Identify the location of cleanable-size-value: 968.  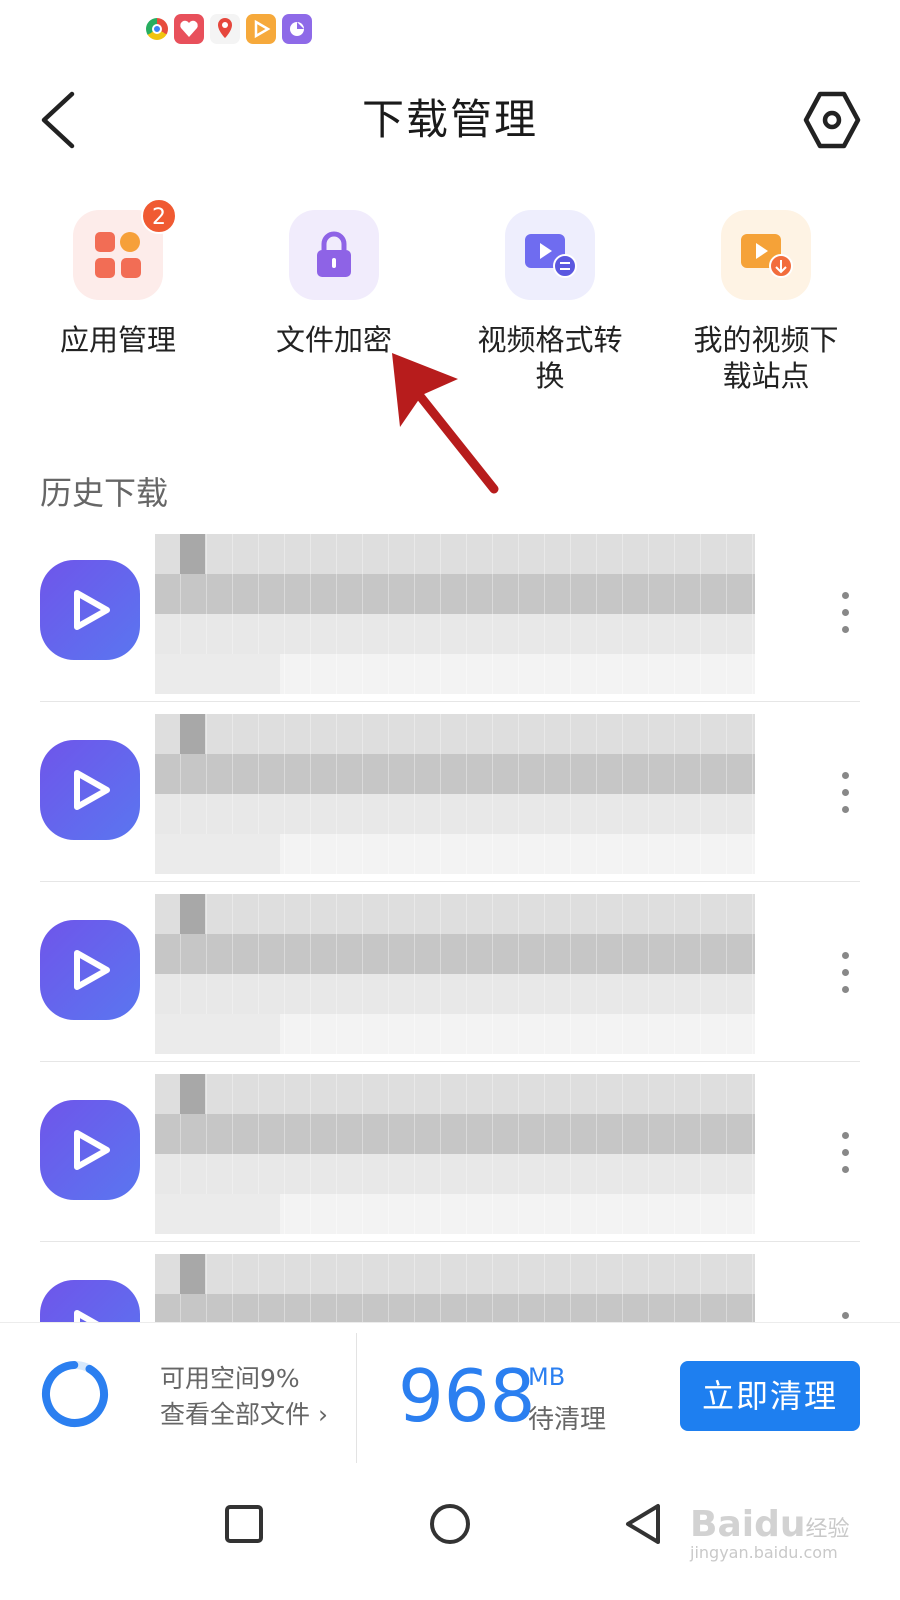
(467, 1396).